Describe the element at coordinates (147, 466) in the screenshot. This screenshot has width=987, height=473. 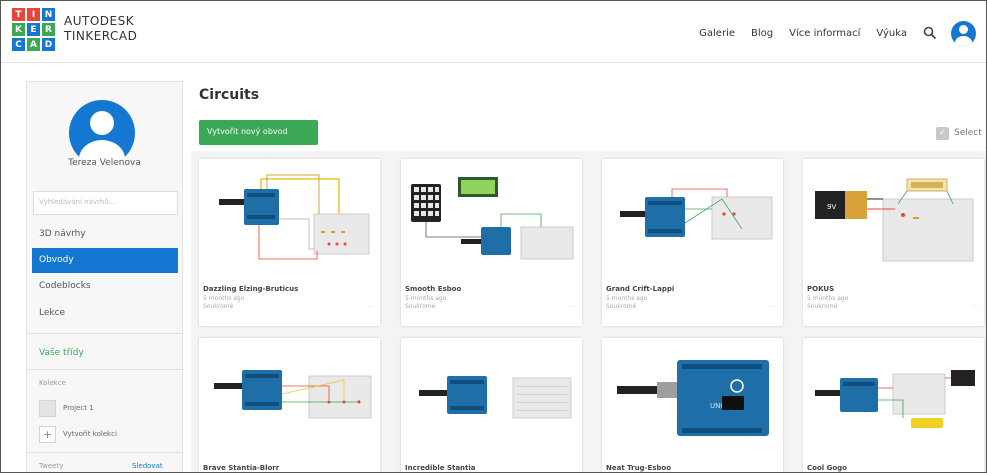
I see `follow-link: Sledovat` at that location.